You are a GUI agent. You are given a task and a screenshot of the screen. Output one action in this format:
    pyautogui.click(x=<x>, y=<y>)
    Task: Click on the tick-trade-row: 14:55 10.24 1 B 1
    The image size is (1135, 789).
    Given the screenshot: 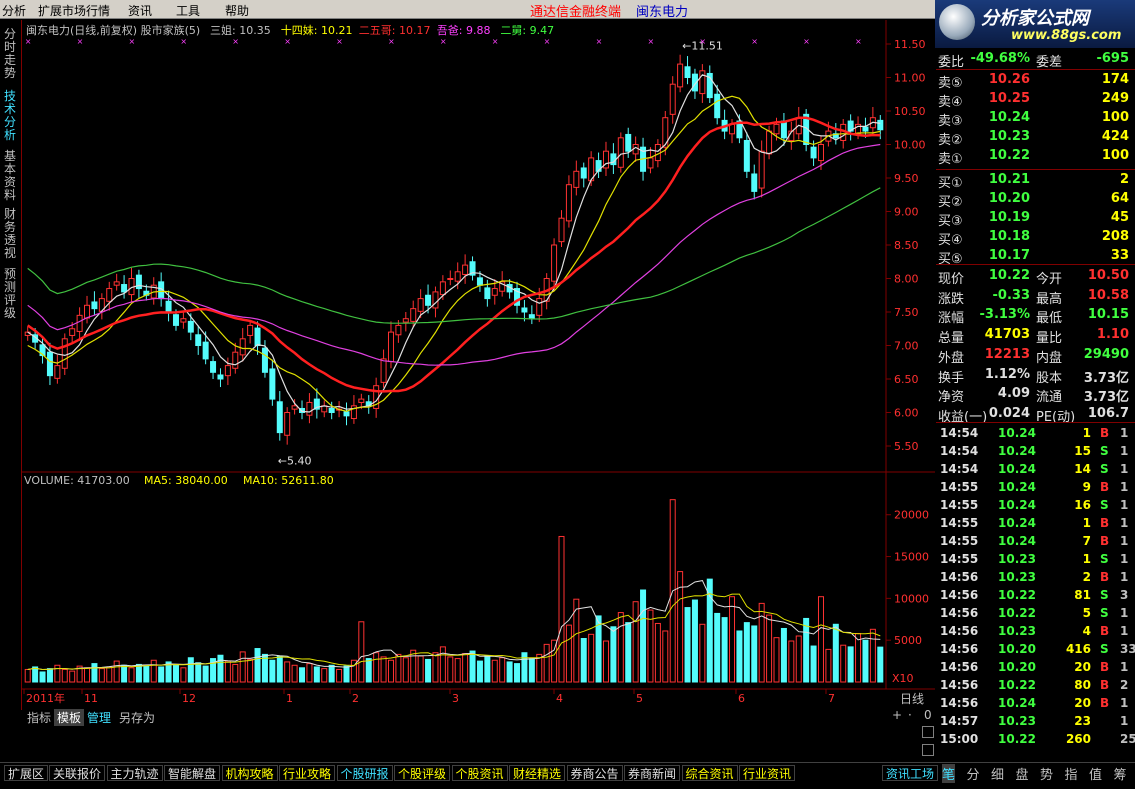 What is the action you would take?
    pyautogui.click(x=1035, y=523)
    